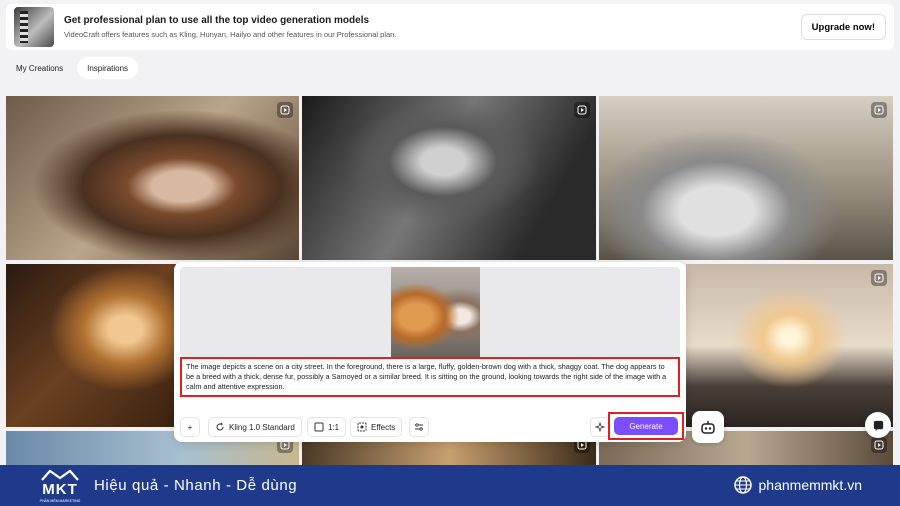 The height and width of the screenshot is (506, 900). Describe the element at coordinates (362, 427) in the screenshot. I see `effects-icon` at that location.